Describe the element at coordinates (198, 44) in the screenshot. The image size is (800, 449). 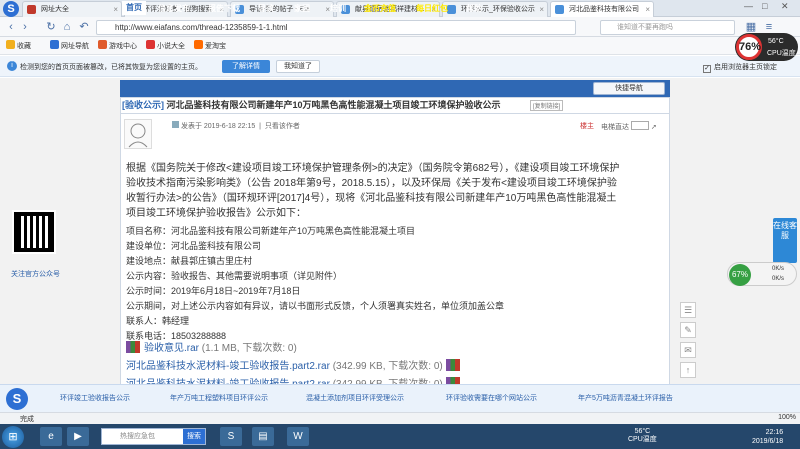
I see `taobao-icon` at that location.